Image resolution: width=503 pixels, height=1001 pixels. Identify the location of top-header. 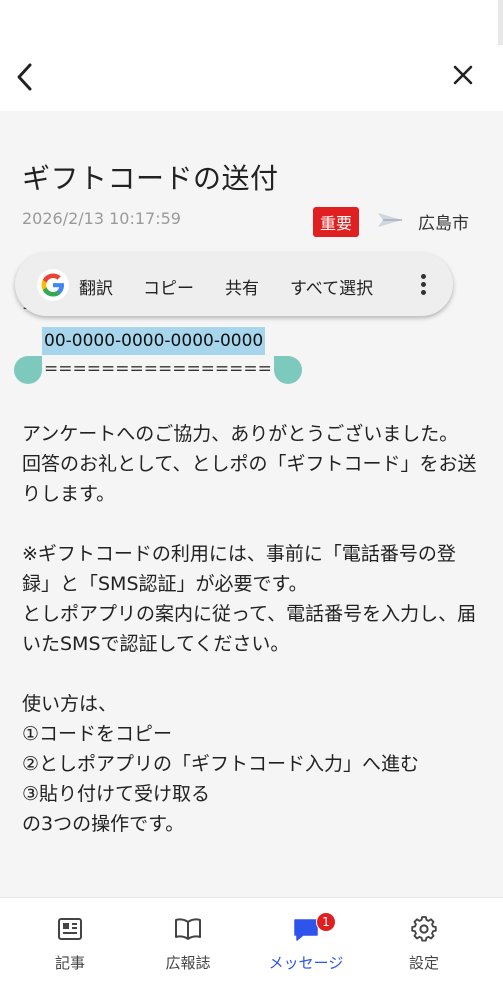
(251, 78).